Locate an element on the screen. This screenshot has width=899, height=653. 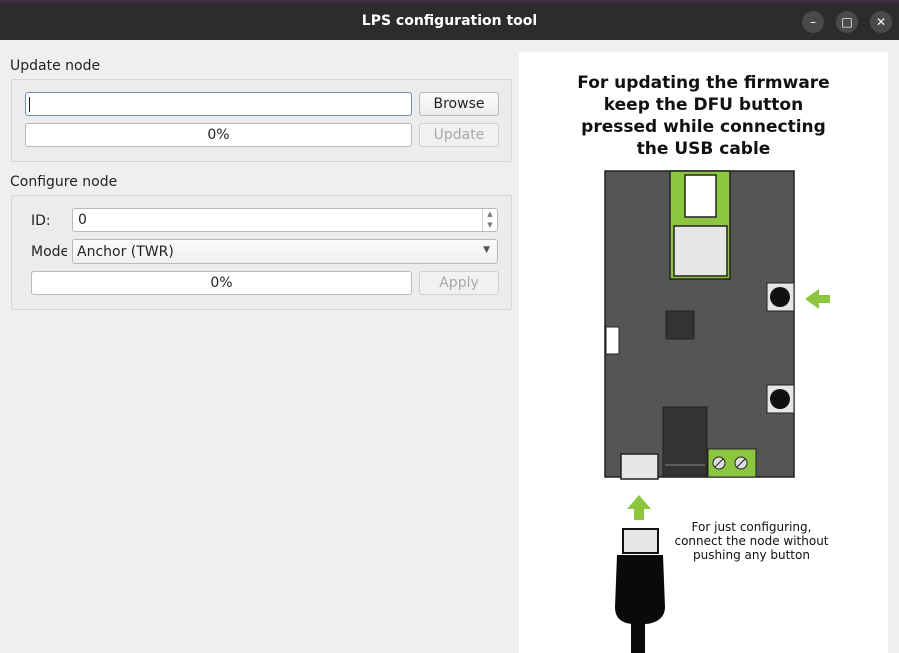
note-line: pushing any button is located at coordinates (751, 555).